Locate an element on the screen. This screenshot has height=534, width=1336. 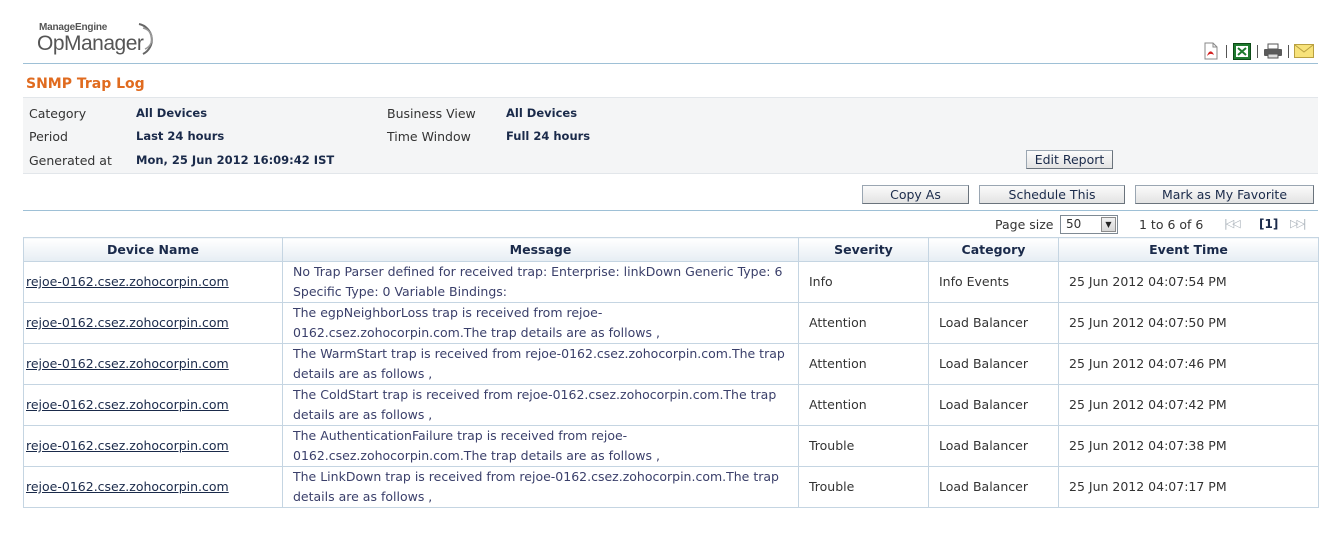
brand-name-text: OpManager is located at coordinates (90, 43).